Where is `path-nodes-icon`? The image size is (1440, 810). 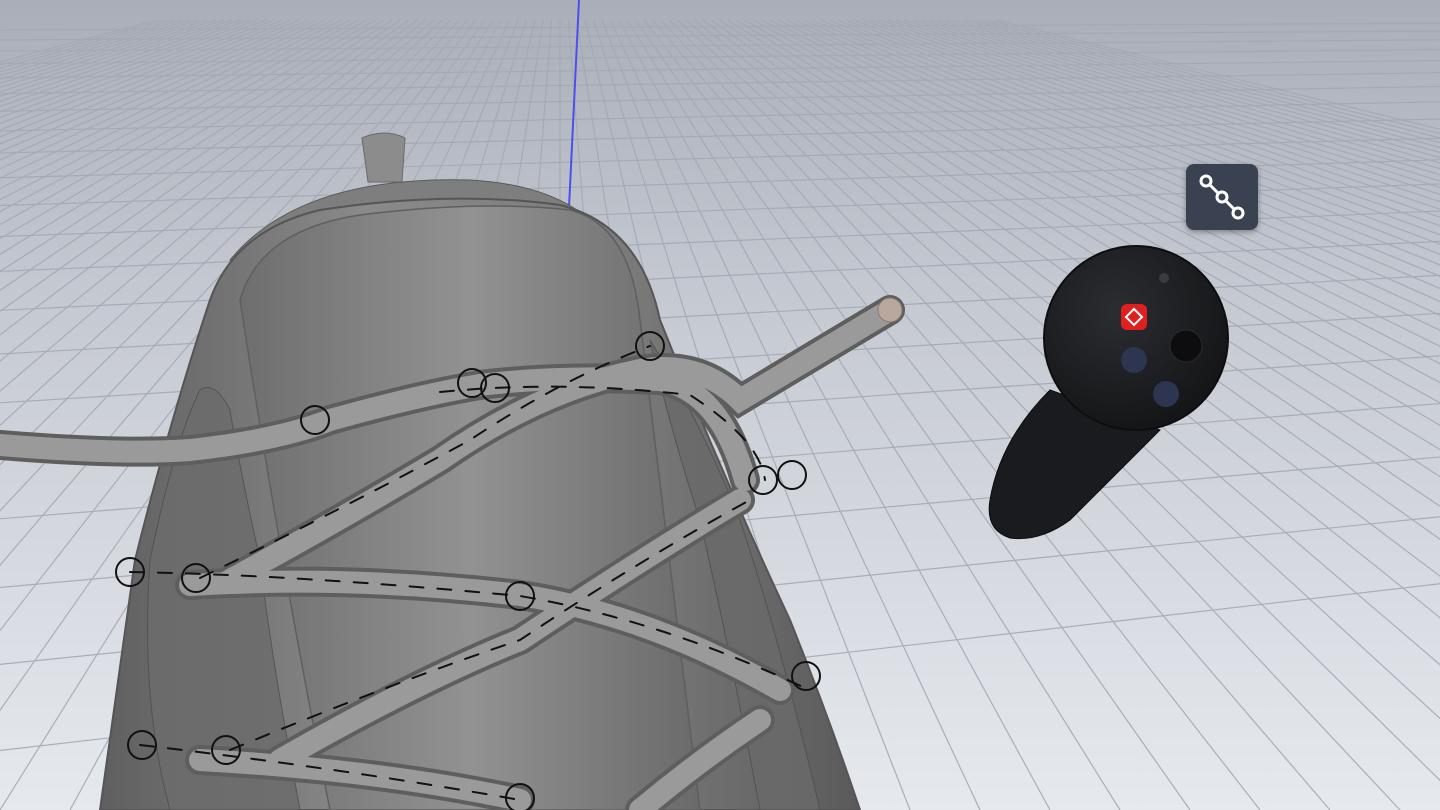 path-nodes-icon is located at coordinates (1222, 197).